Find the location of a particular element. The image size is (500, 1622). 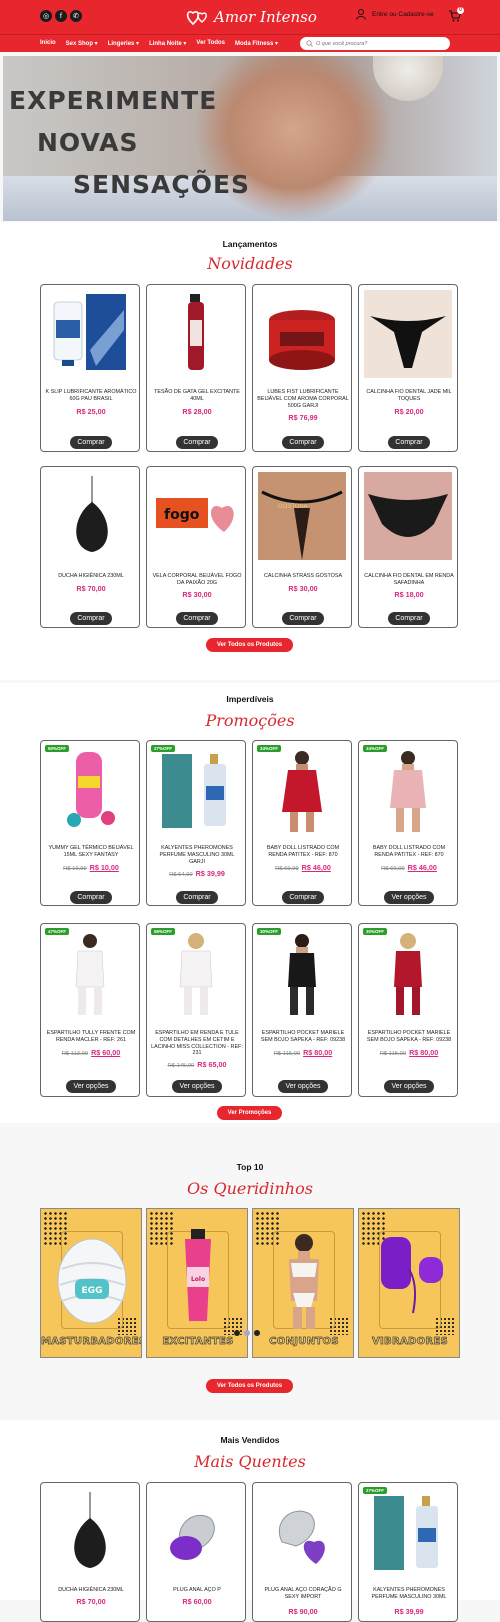

discount-badge: 30%OFF is located at coordinates (269, 931).